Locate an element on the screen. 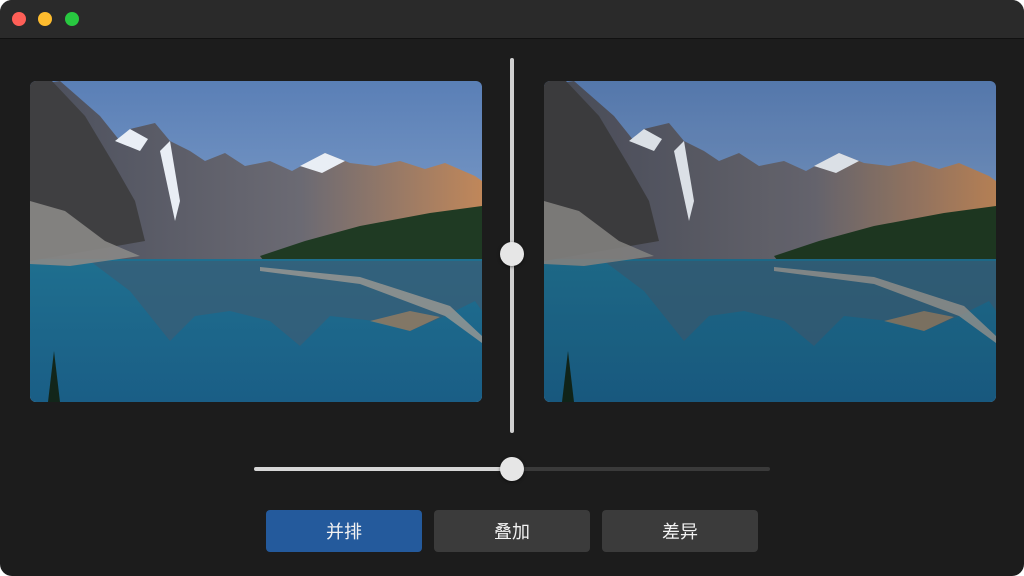  maximize-window-icon is located at coordinates (72, 19).